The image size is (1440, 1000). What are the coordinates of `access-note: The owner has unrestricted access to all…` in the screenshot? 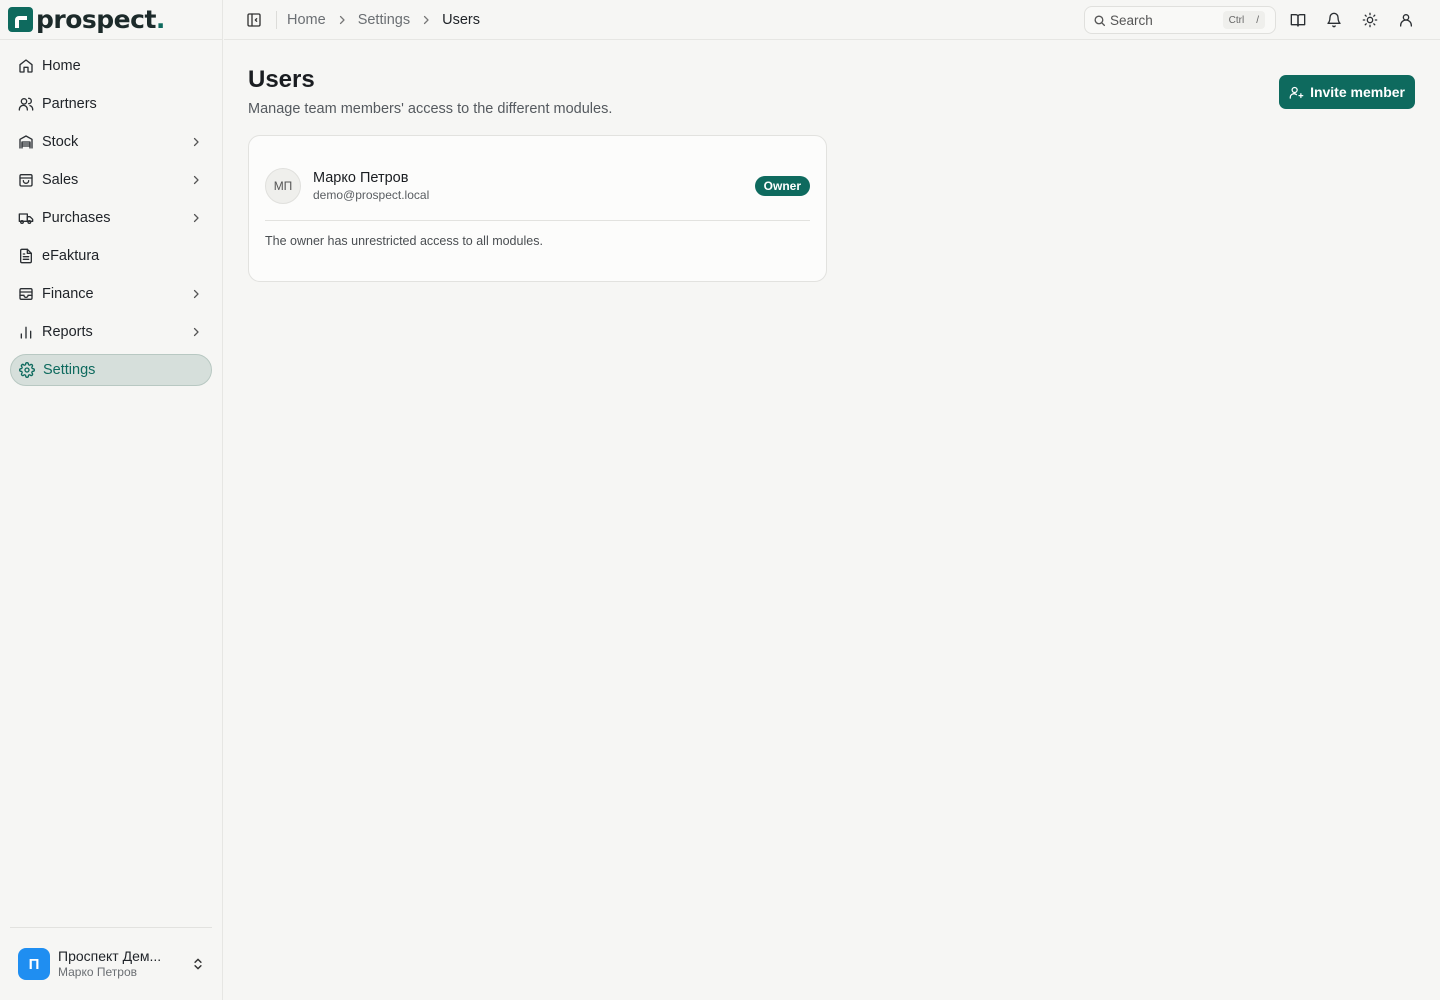 It's located at (404, 241).